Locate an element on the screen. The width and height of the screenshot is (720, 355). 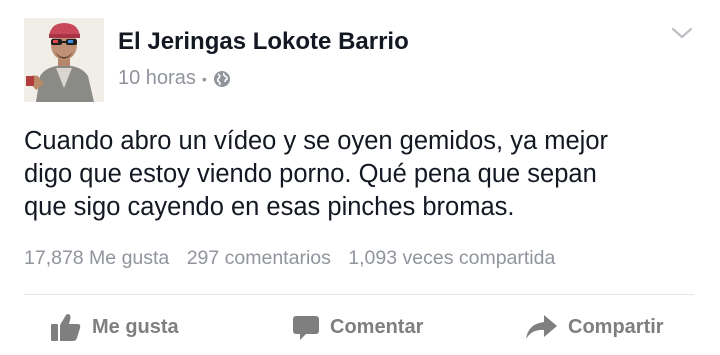
divider is located at coordinates (359, 294).